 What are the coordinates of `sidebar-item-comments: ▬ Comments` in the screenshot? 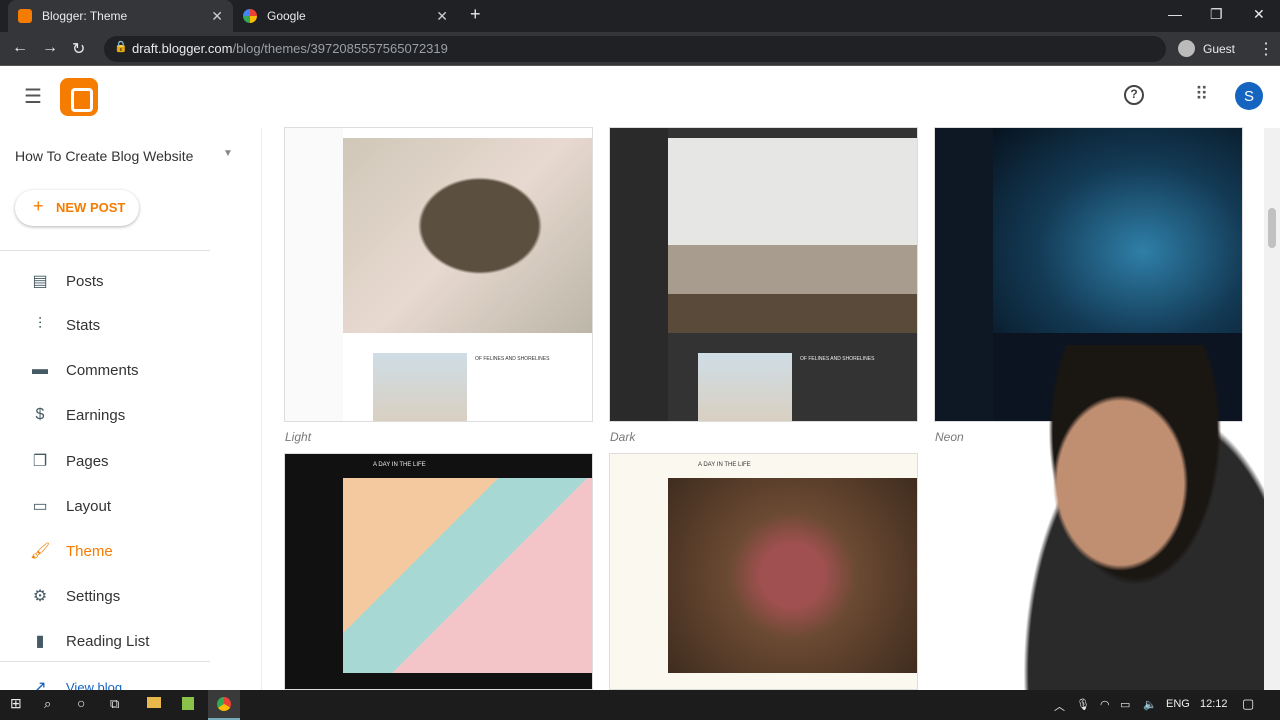 It's located at (84, 370).